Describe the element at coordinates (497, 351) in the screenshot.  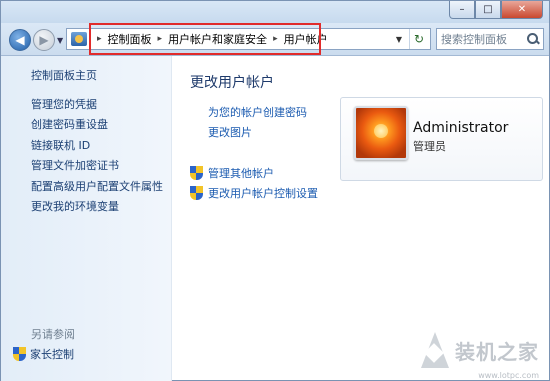
I see `watermark-text: 装机之家` at that location.